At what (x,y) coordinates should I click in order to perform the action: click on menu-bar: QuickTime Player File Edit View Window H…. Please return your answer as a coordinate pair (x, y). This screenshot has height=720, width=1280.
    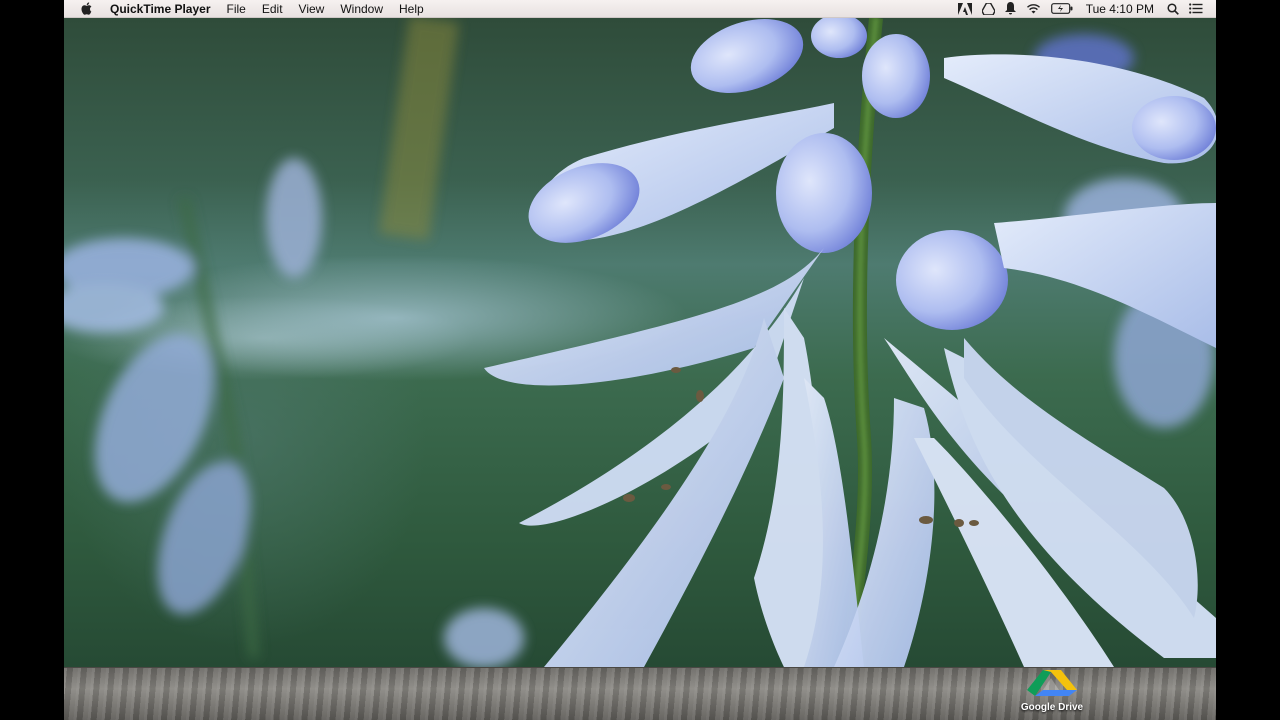
    Looking at the image, I should click on (640, 9).